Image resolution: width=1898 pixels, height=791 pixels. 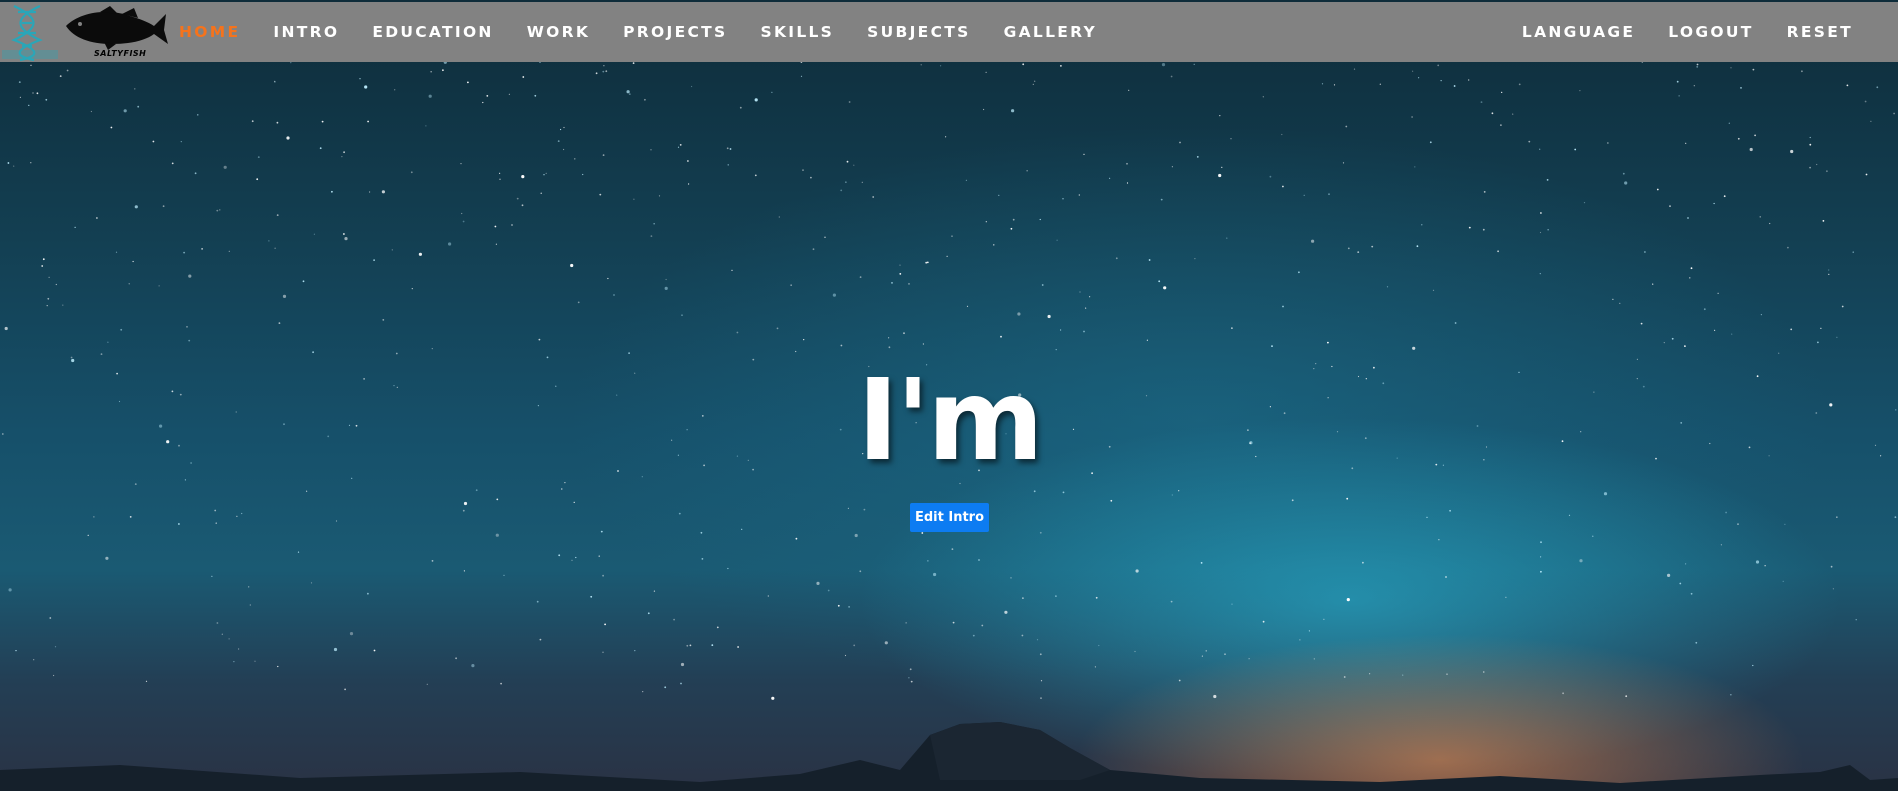 What do you see at coordinates (120, 53) in the screenshot?
I see `fish-logo-caption: SALTYFISH` at bounding box center [120, 53].